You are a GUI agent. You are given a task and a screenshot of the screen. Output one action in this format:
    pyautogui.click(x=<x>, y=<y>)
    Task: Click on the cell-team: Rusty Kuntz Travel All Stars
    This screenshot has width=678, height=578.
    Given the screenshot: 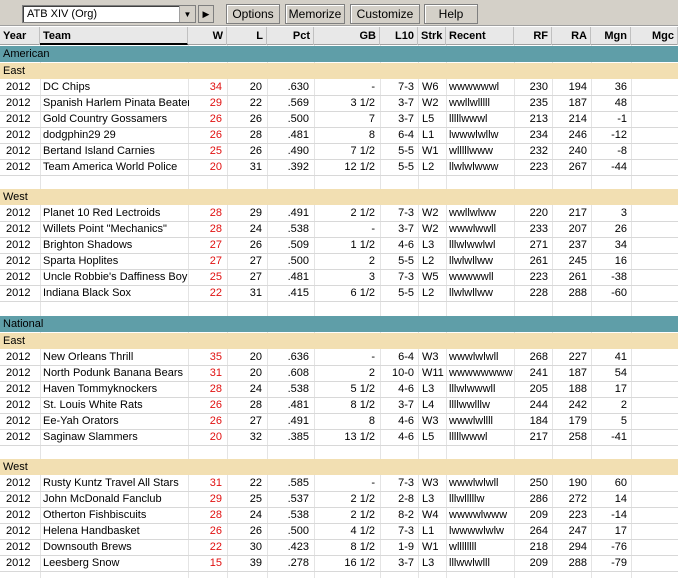 What is the action you would take?
    pyautogui.click(x=116, y=483)
    